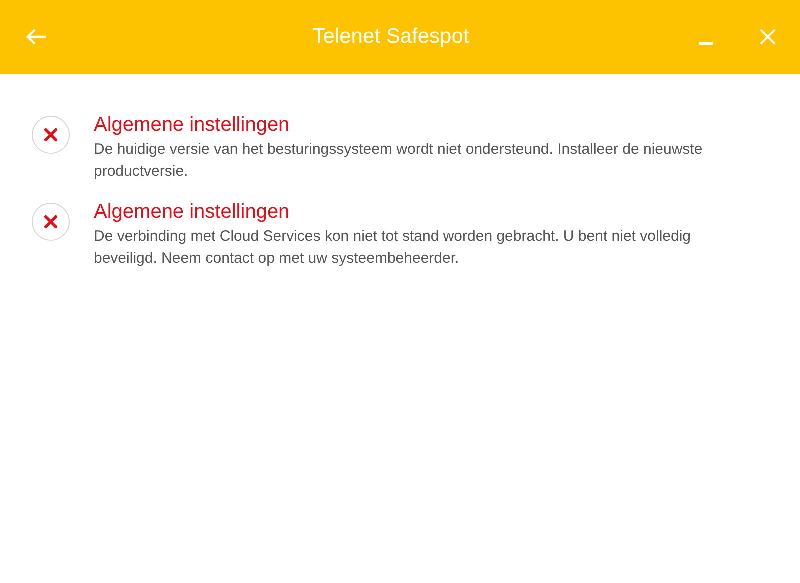  I want to click on close-icon, so click(768, 37).